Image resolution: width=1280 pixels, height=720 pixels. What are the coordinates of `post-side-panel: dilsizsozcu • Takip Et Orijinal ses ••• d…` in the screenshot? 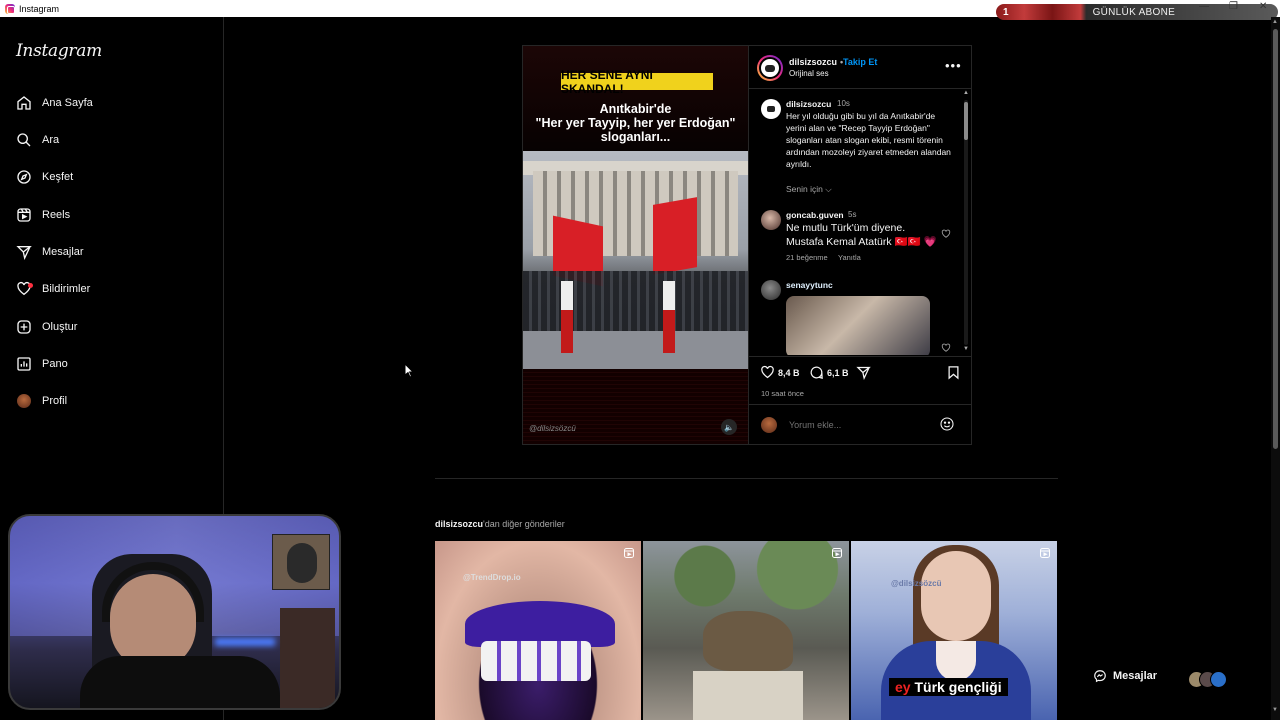 It's located at (860, 245).